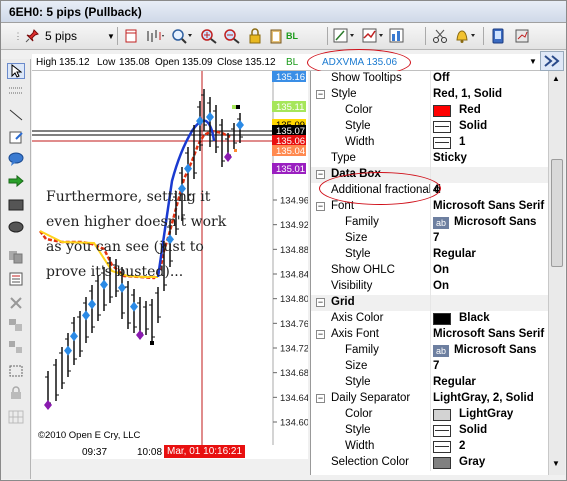 This screenshot has width=567, height=481. I want to click on property-row: − Daily Separator LightGray, 2, Solid, so click(429, 399).